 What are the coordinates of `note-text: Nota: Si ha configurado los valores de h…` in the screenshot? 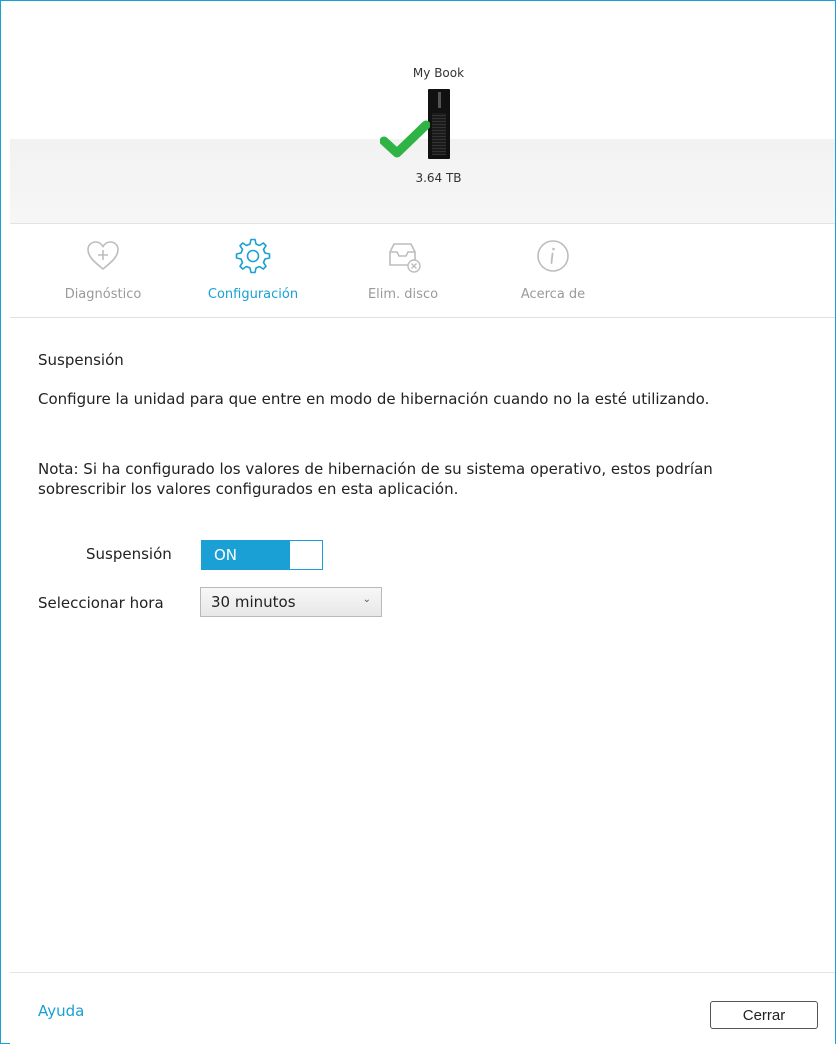 It's located at (375, 479).